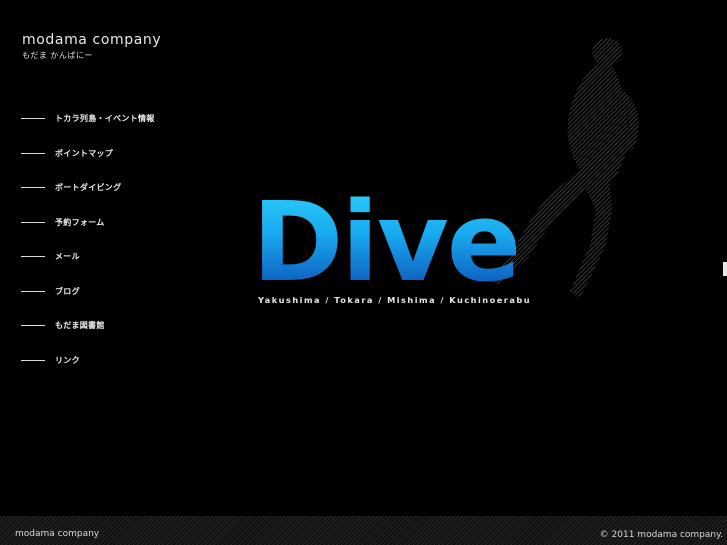  Describe the element at coordinates (88, 187) in the screenshot. I see `nav-item-label: ボートダイビング` at that location.